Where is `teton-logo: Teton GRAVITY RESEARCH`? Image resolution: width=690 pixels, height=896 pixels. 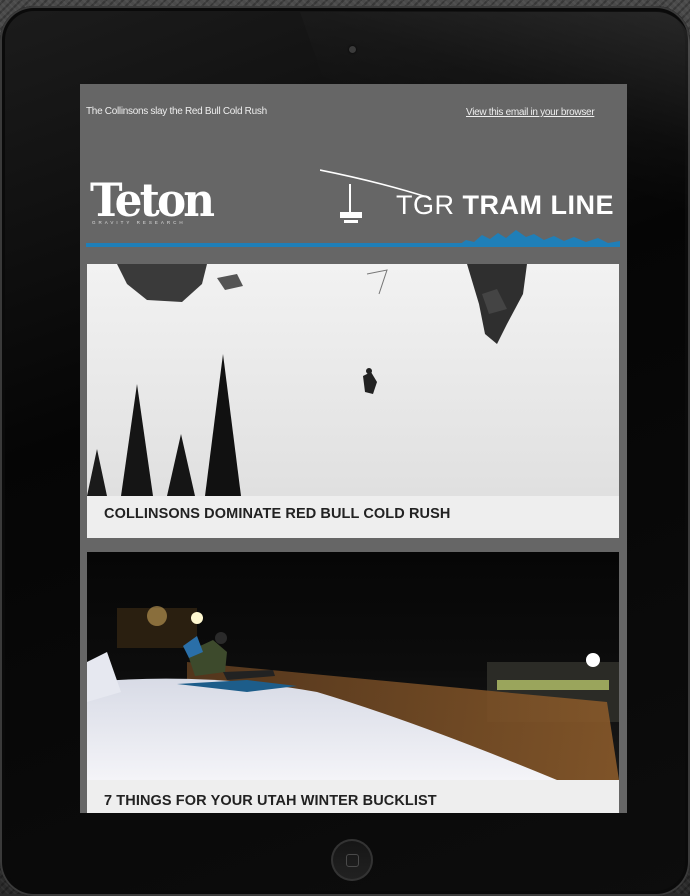 teton-logo: Teton GRAVITY RESEARCH is located at coordinates (154, 200).